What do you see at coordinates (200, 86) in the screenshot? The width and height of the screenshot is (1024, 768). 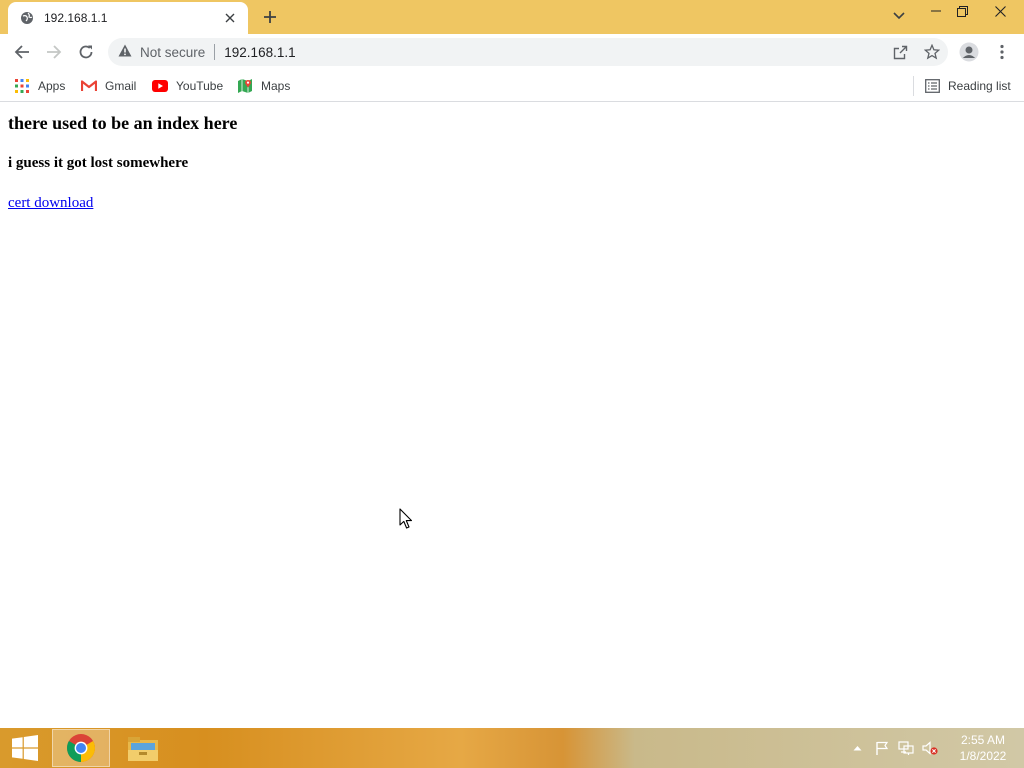 I see `bookmark-label: YouTube` at bounding box center [200, 86].